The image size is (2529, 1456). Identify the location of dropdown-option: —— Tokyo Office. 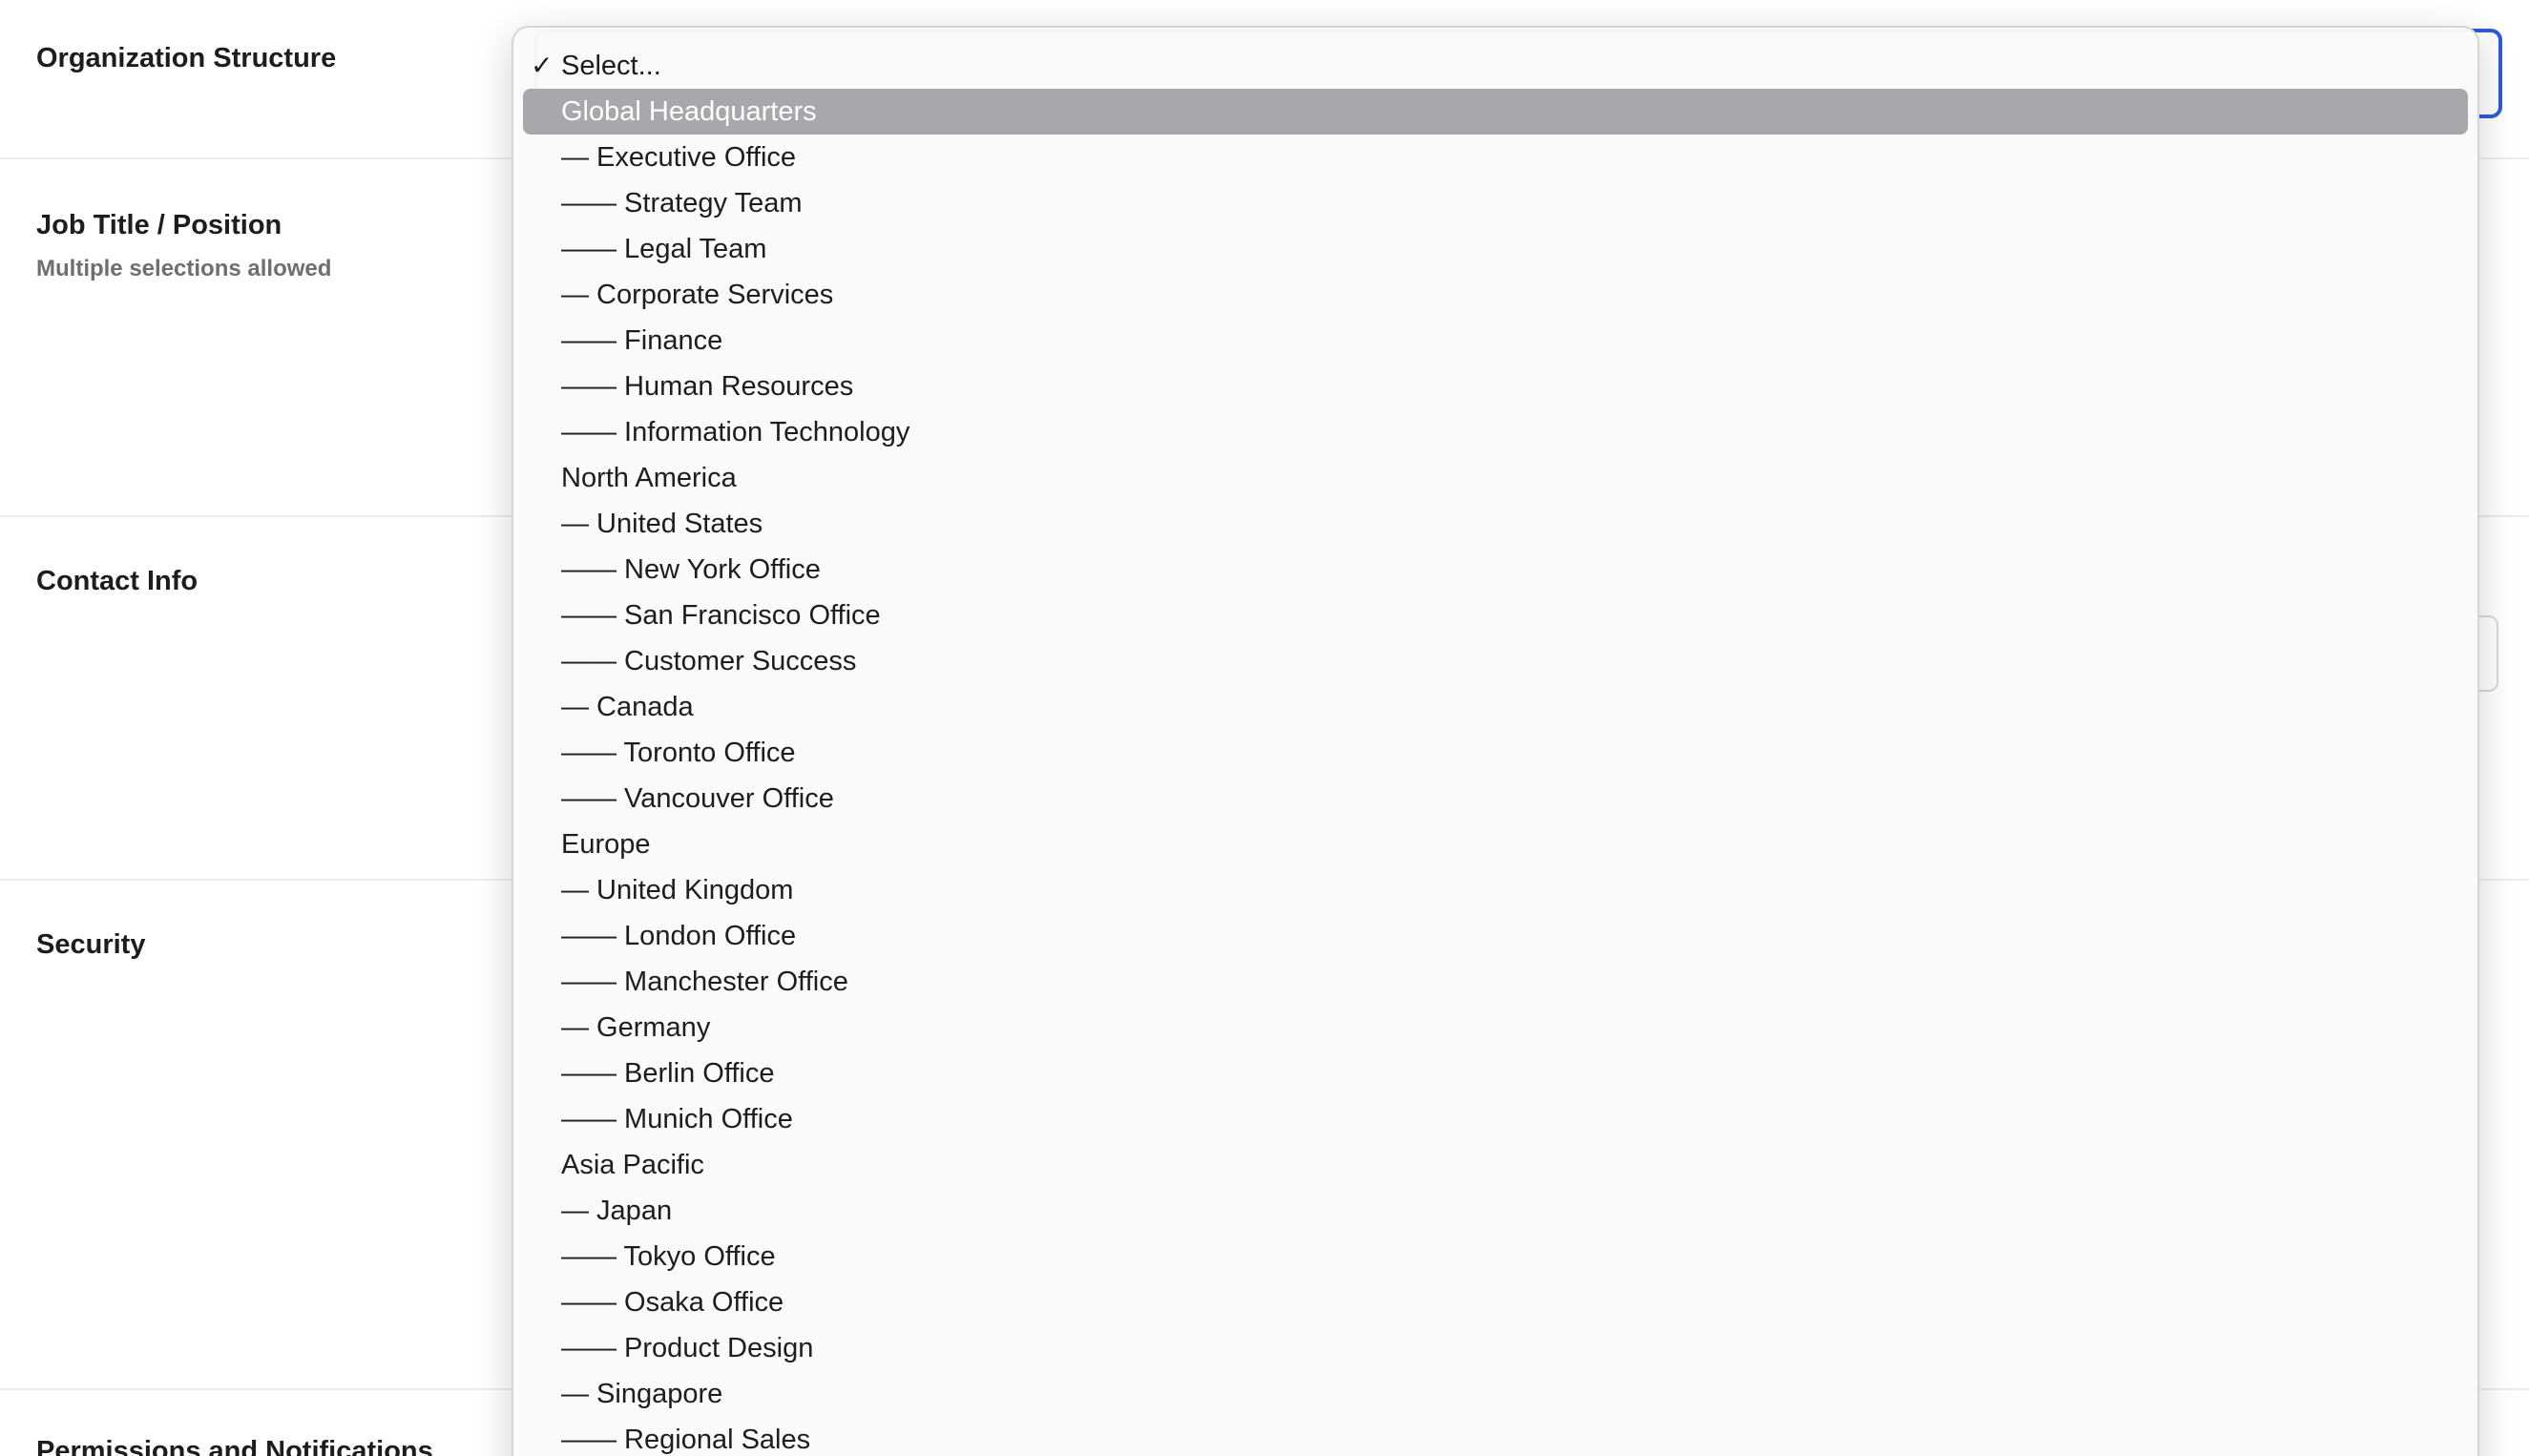
(1495, 1256).